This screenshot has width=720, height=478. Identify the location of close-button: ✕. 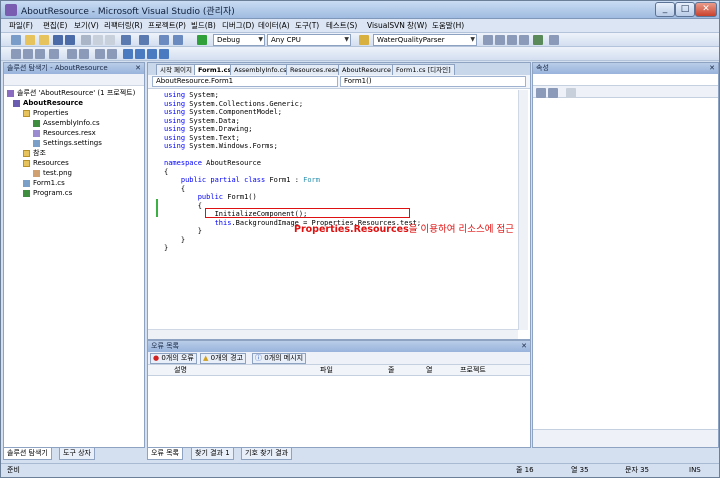
(706, 9).